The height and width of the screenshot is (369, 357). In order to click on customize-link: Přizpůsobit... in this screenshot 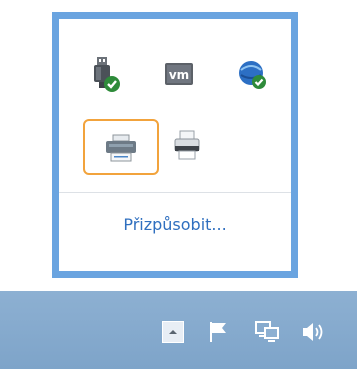, I will do `click(175, 224)`.